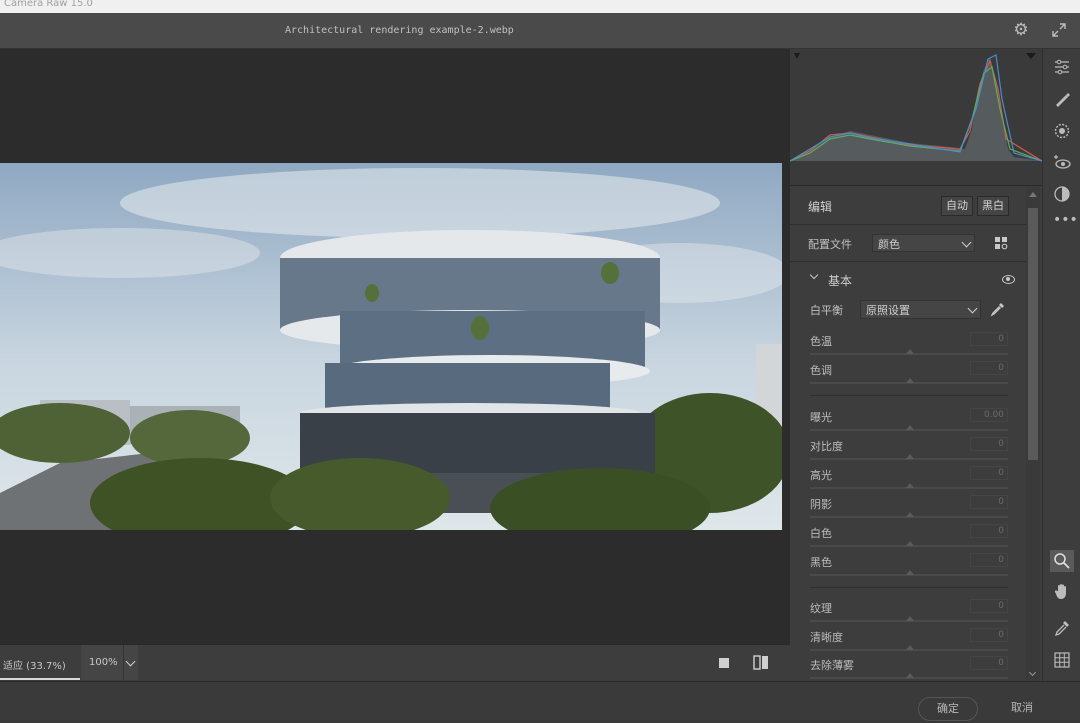 The width and height of the screenshot is (1080, 723). What do you see at coordinates (888, 310) in the screenshot?
I see `white-balance-value: 原照设置` at bounding box center [888, 310].